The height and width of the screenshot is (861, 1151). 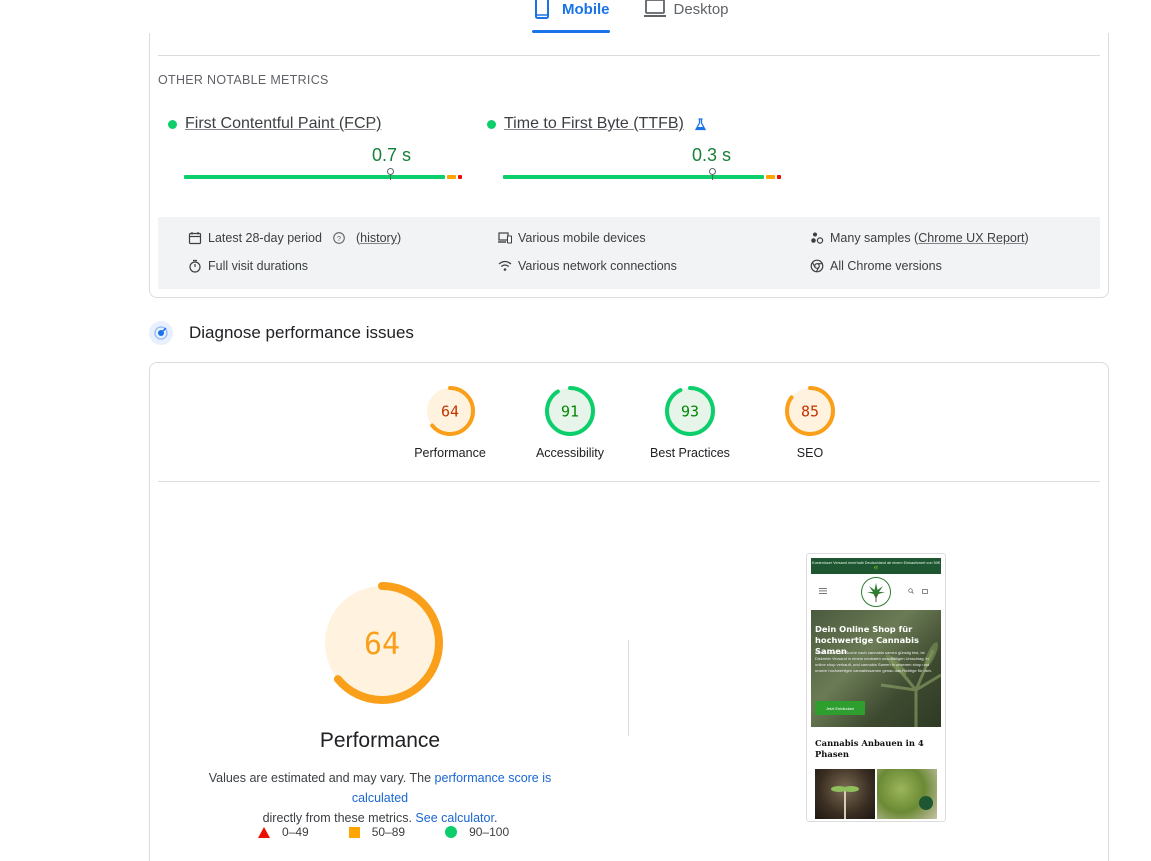 I want to click on square-icon, so click(x=354, y=832).